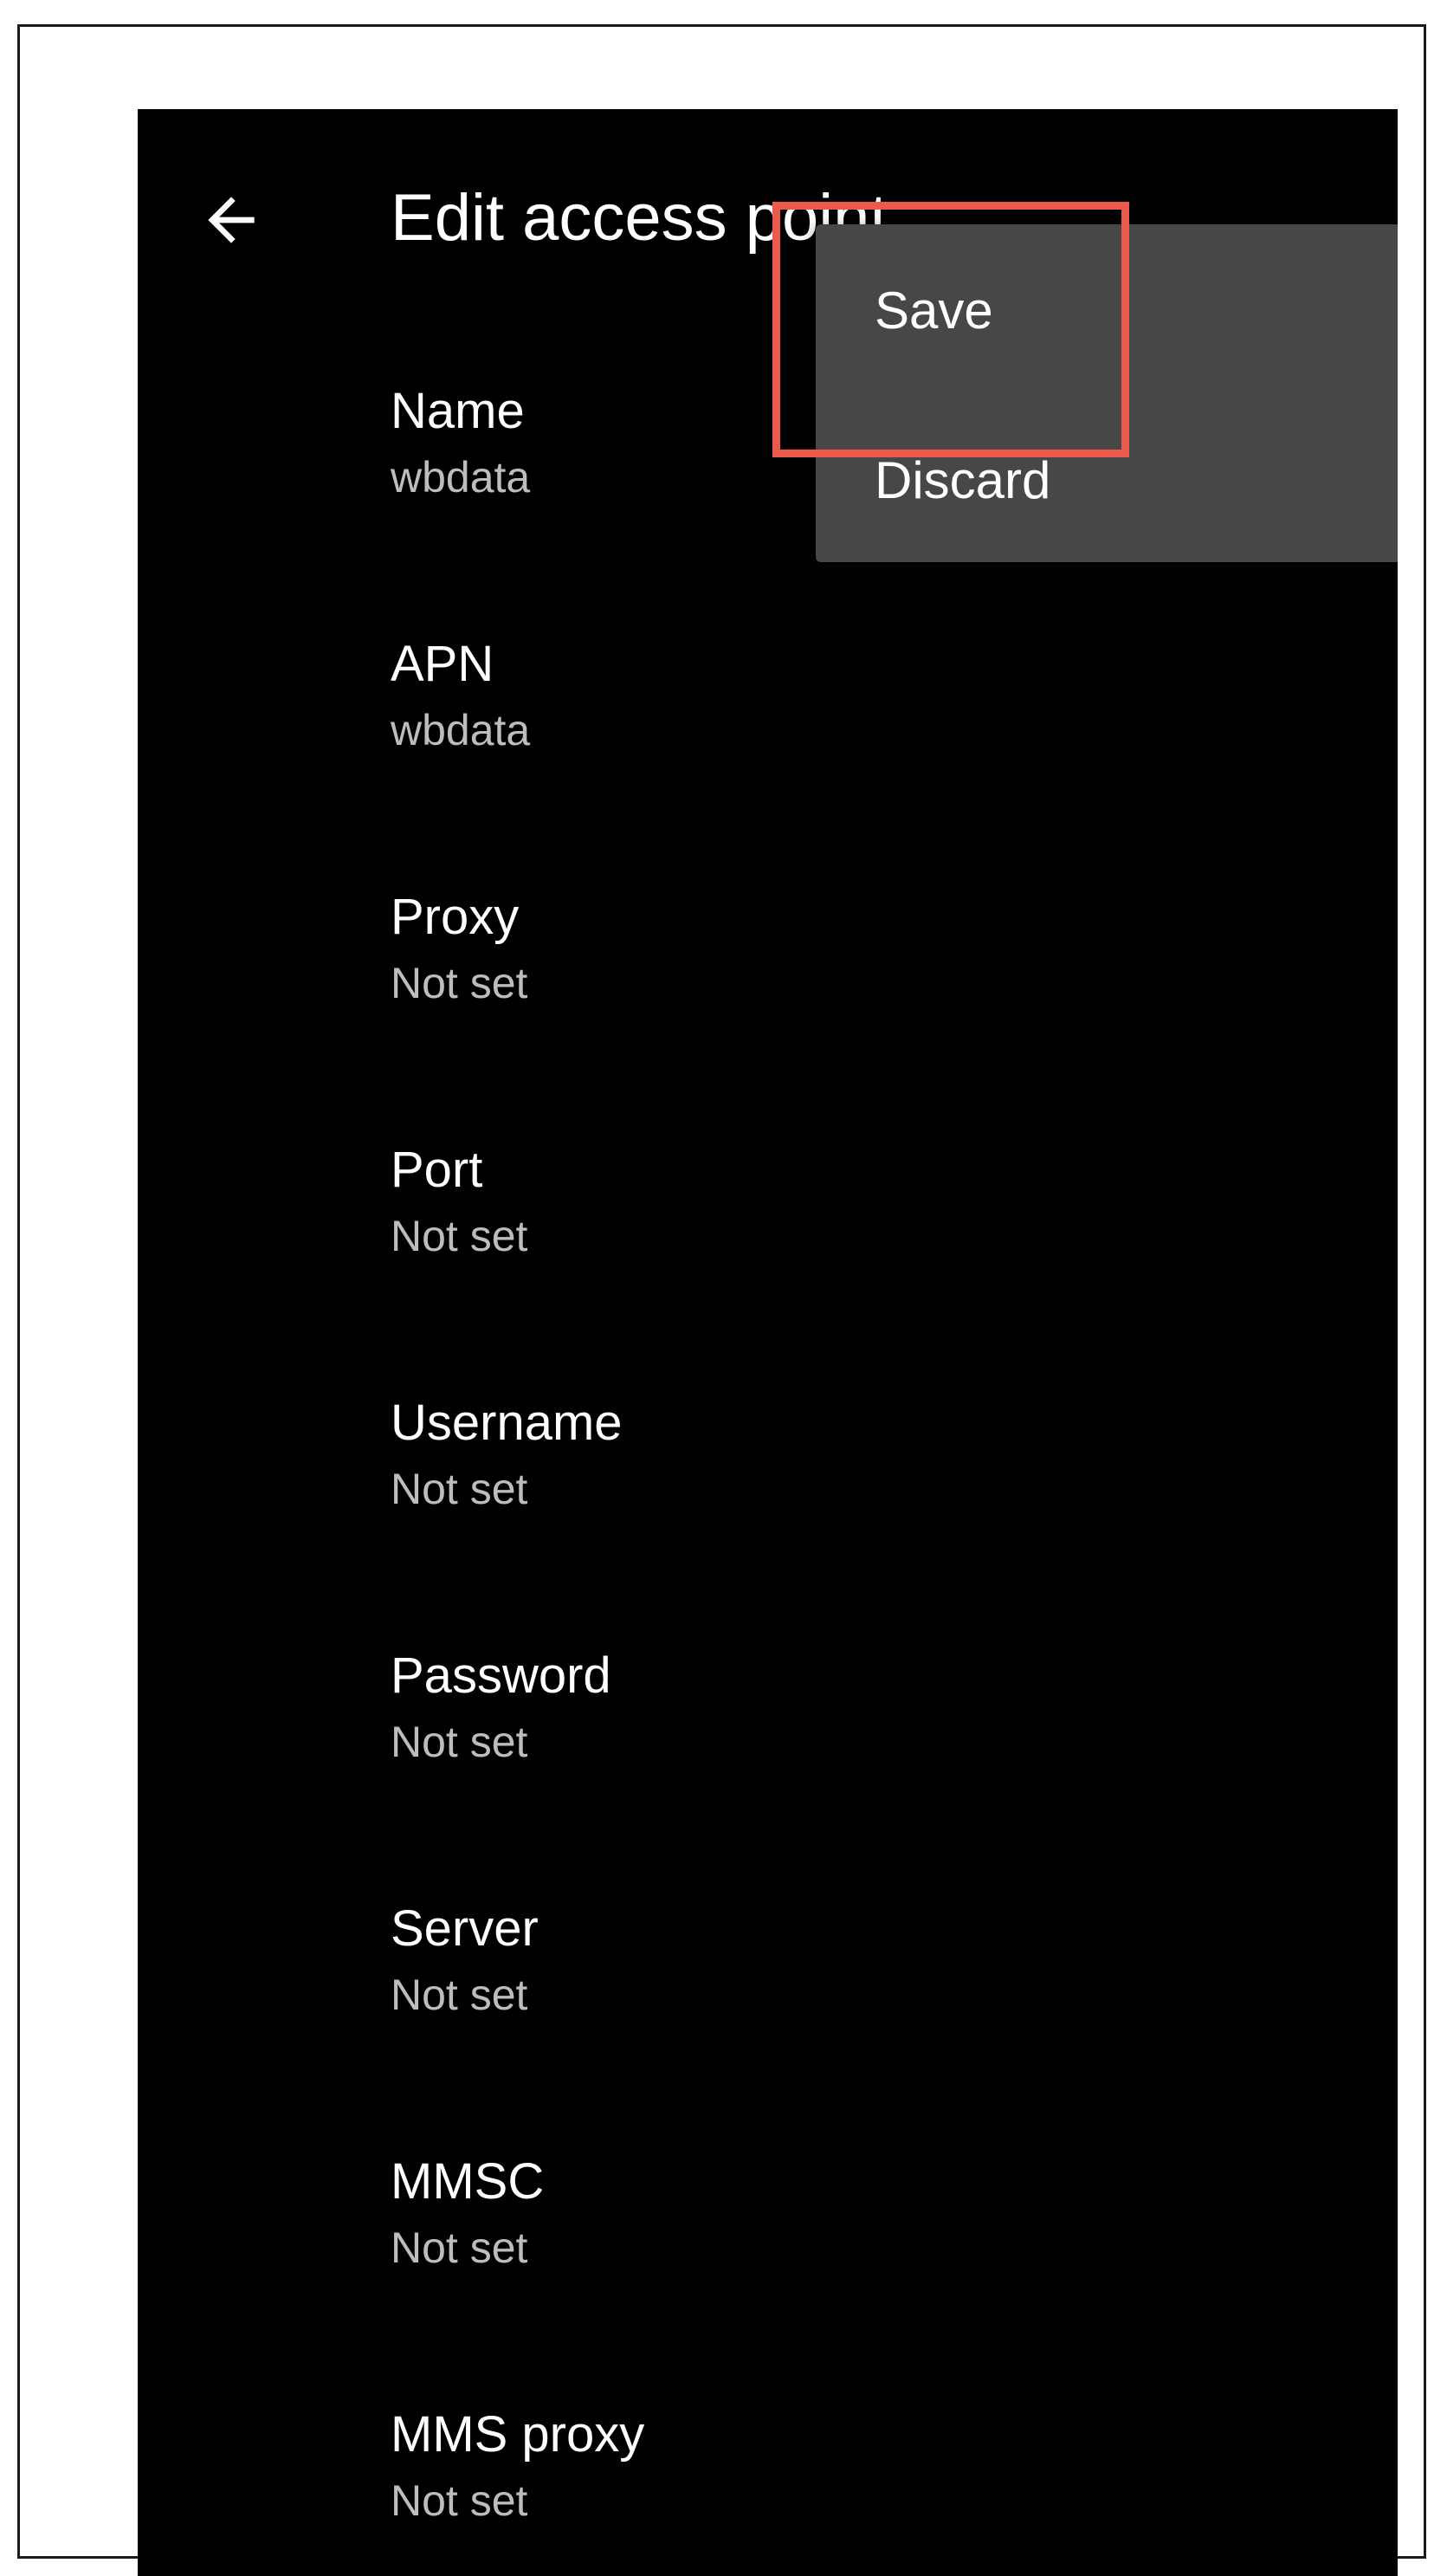 The image size is (1447, 2576). Describe the element at coordinates (867, 2008) in the screenshot. I see `list-item-server: Server Not set` at that location.